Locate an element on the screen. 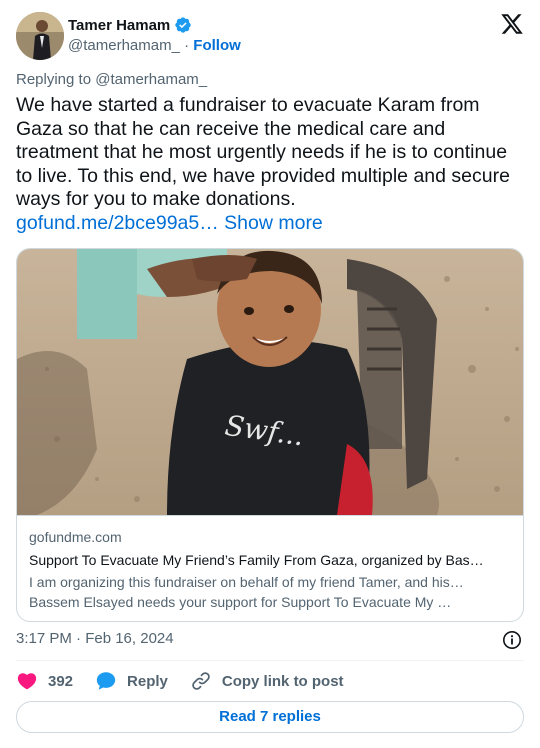 The height and width of the screenshot is (748, 540). x-logo-icon is located at coordinates (512, 24).